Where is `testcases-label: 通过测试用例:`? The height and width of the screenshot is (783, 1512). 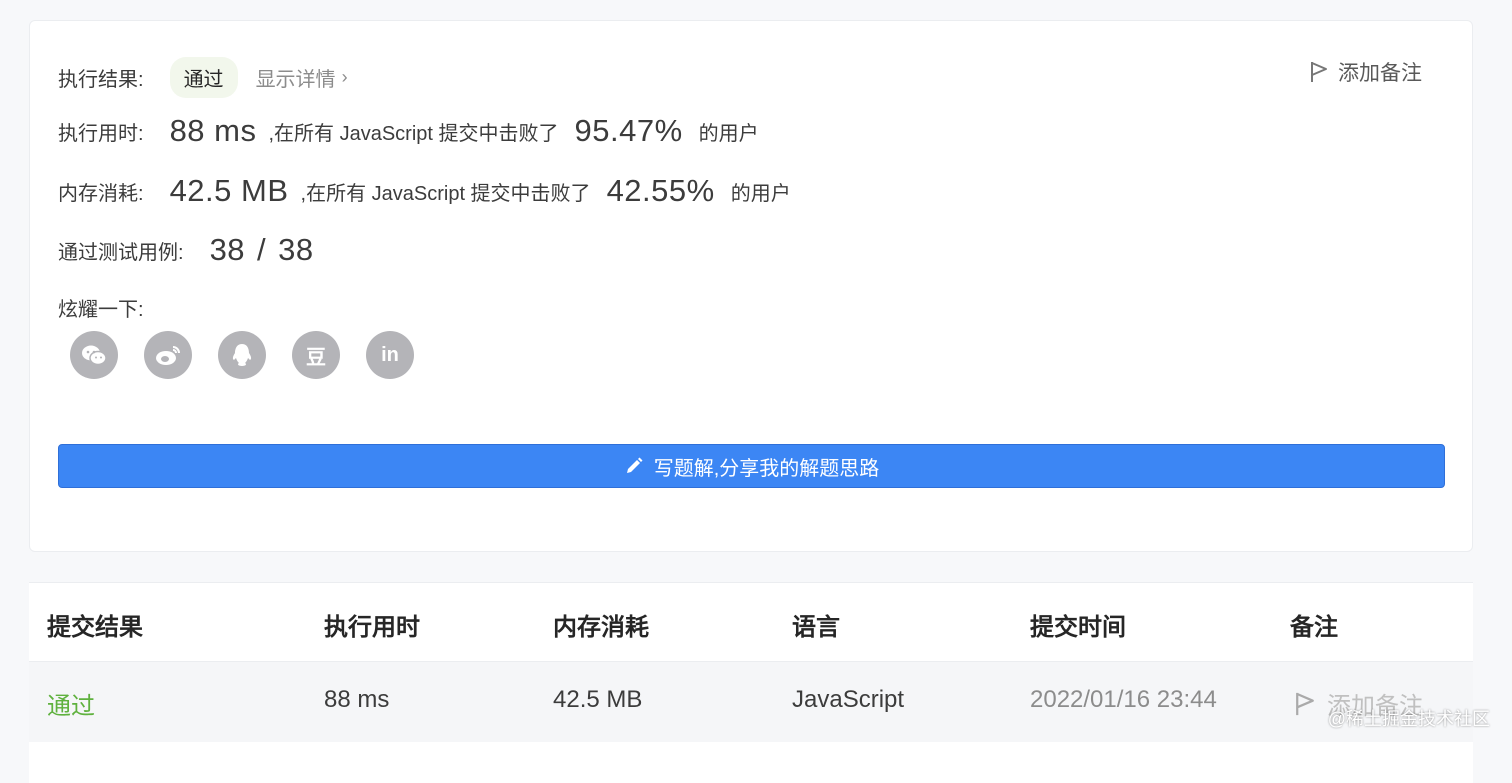 testcases-label: 通过测试用例: is located at coordinates (121, 252).